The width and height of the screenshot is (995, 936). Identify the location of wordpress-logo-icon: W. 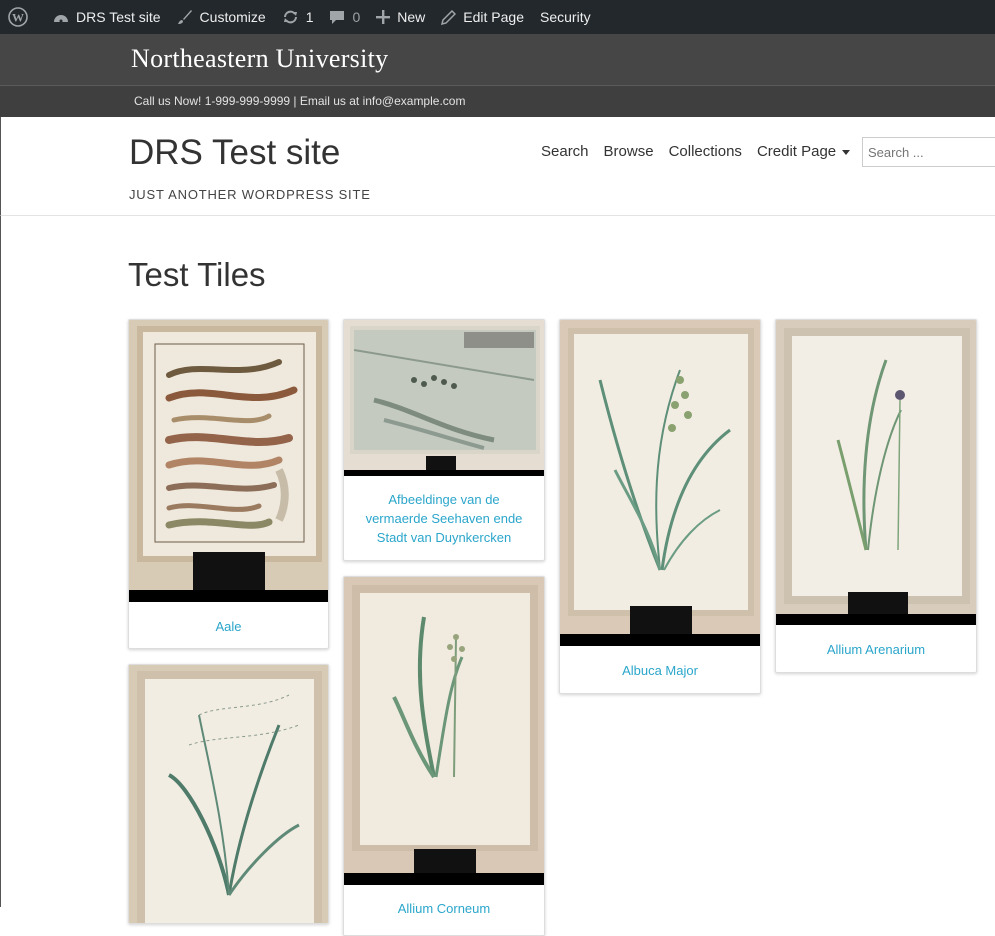
(22, 17).